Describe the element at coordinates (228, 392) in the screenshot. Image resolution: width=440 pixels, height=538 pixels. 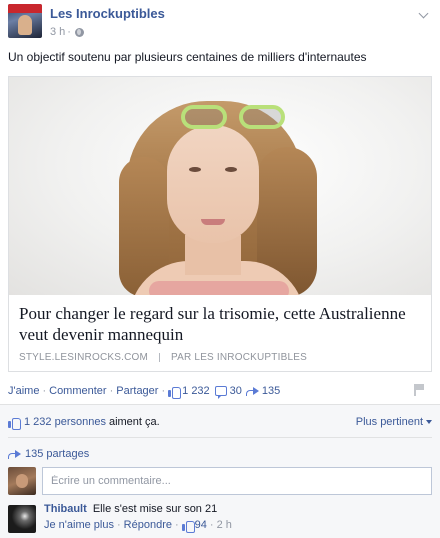
I see `comment-count: 30` at that location.